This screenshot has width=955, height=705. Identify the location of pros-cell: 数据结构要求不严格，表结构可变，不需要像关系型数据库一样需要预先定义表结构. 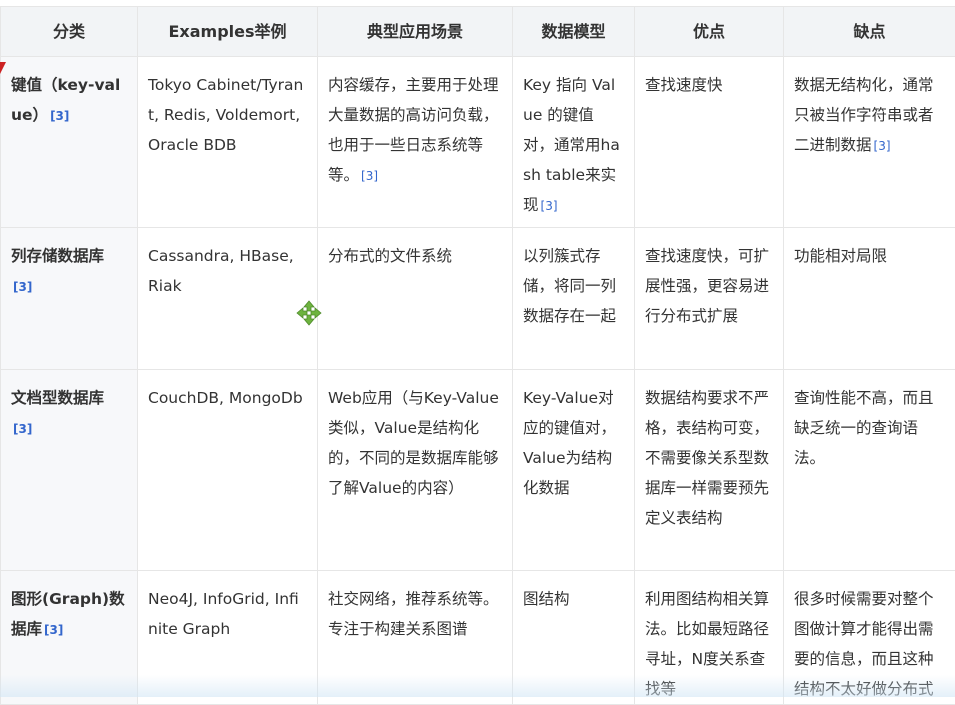
(709, 470).